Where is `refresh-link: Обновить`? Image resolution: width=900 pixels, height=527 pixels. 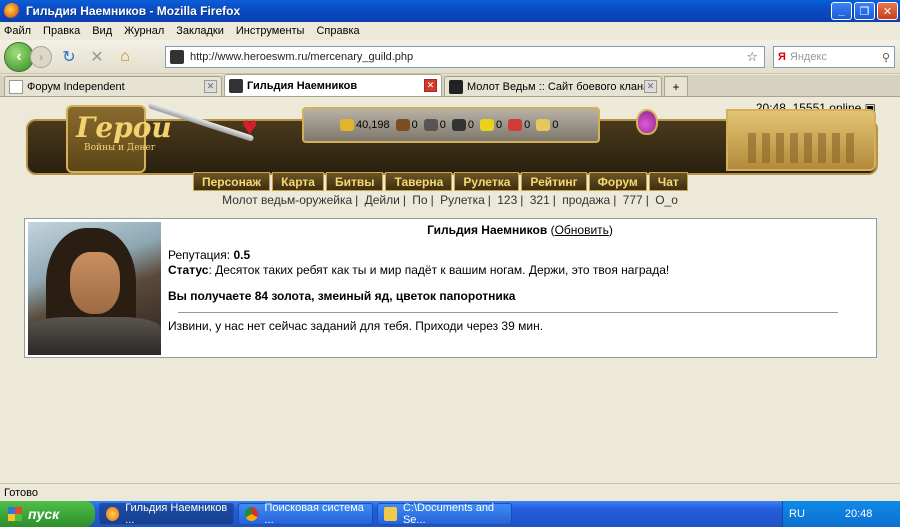 refresh-link: Обновить is located at coordinates (582, 230).